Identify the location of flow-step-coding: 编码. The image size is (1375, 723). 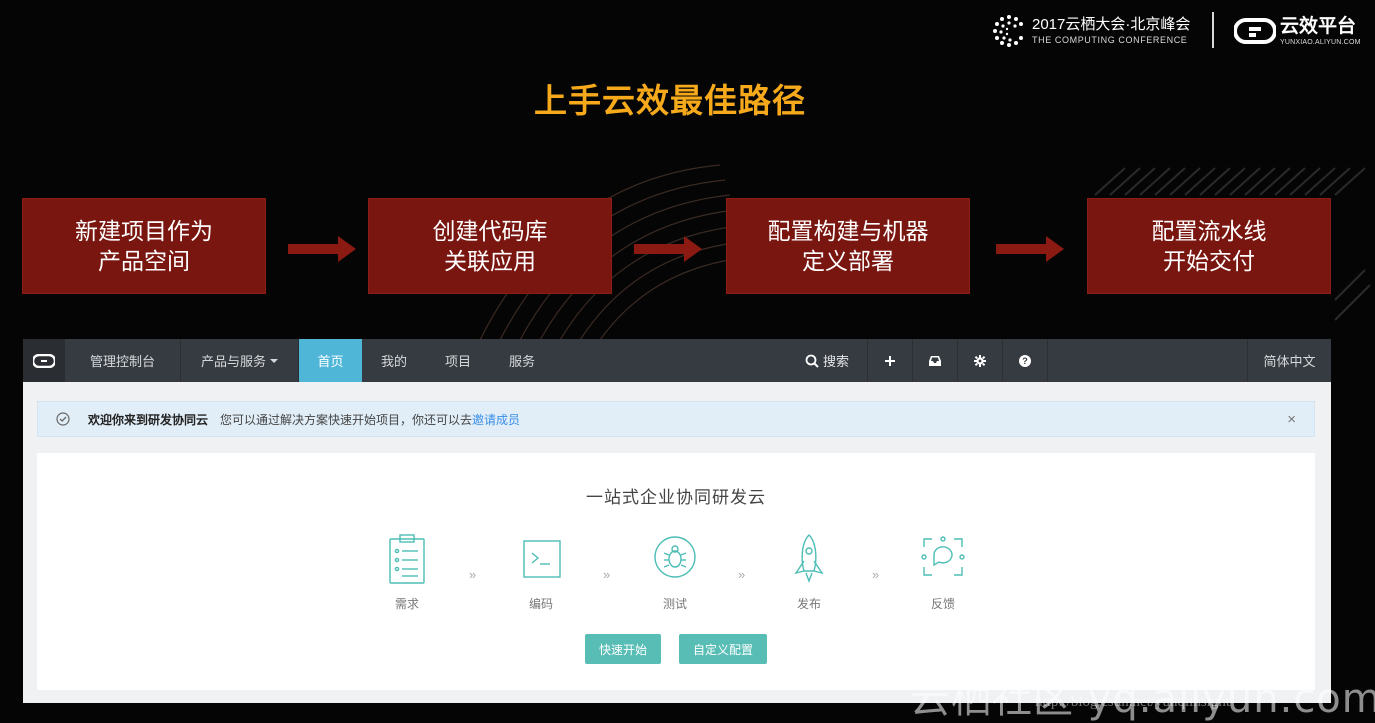
(541, 572).